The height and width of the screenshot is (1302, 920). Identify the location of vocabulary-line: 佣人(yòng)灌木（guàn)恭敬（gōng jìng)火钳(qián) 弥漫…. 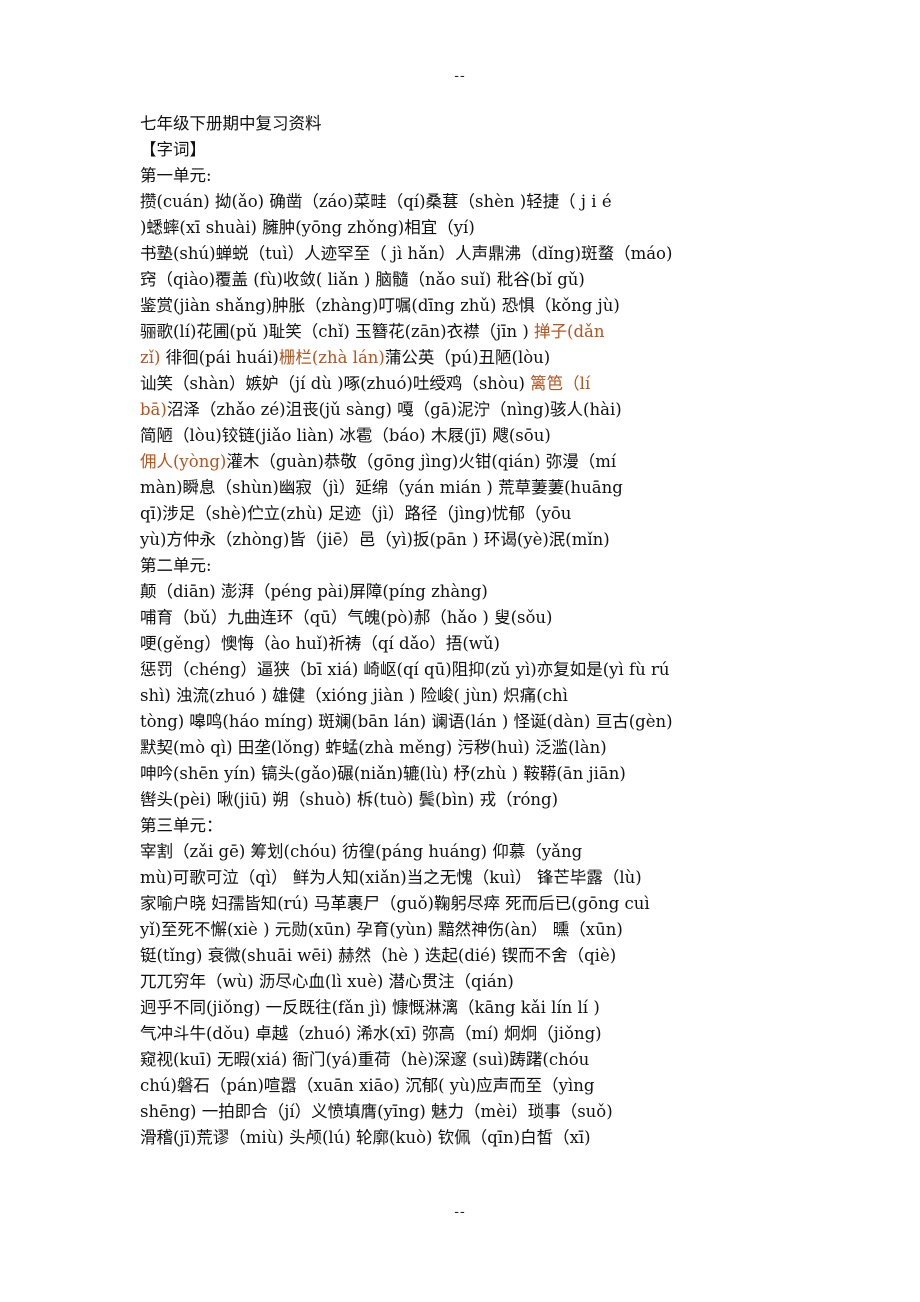
(465, 462).